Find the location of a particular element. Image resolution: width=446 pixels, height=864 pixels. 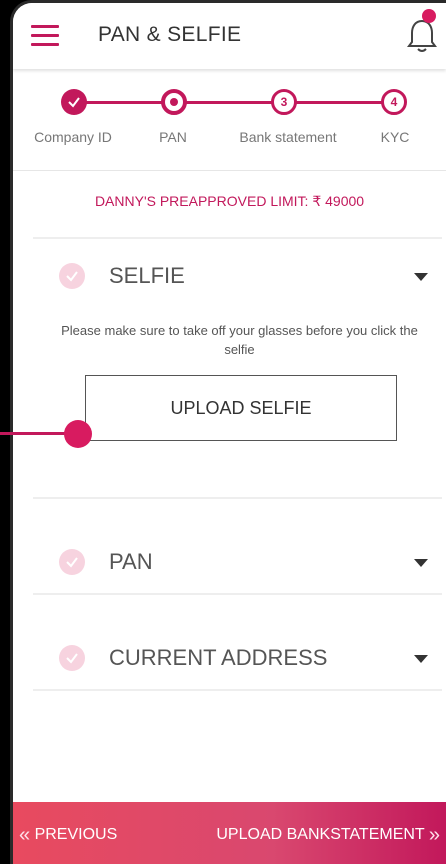

bell-icon is located at coordinates (422, 32).